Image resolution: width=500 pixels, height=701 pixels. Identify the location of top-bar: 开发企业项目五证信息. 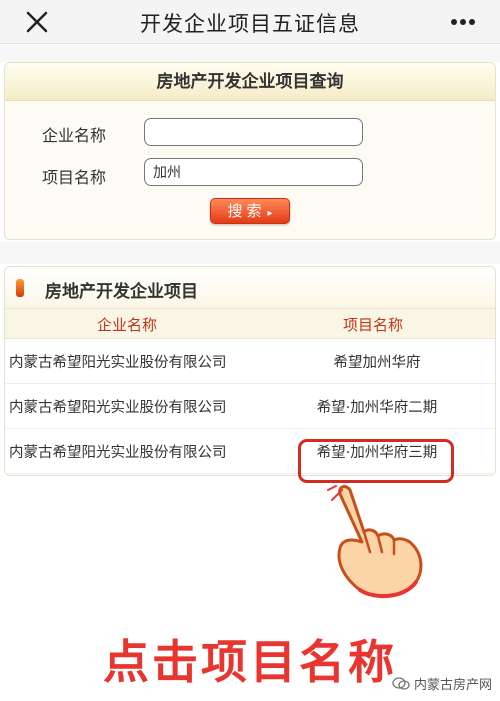
(250, 22).